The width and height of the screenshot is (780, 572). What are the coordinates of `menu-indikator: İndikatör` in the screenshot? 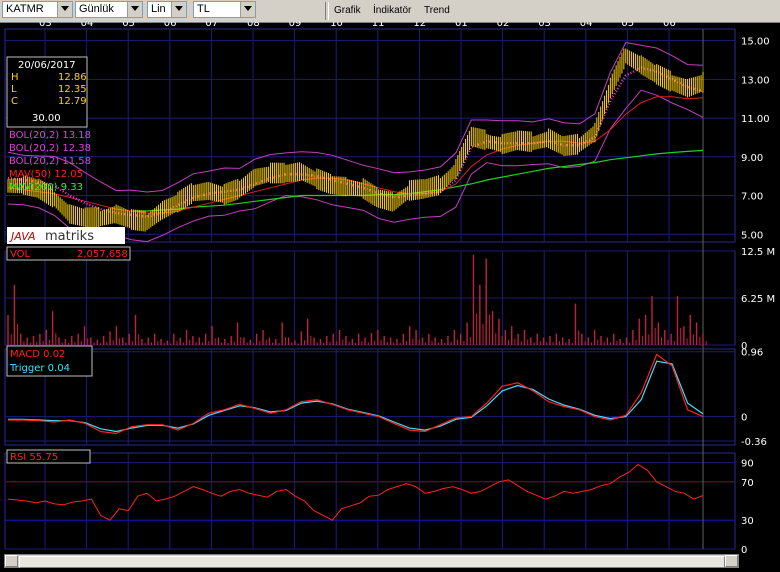 It's located at (392, 10).